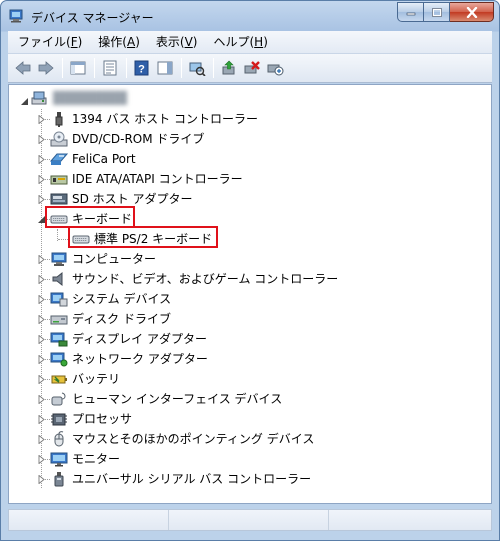 This screenshot has height=541, width=500. What do you see at coordinates (131, 42) in the screenshot?
I see `menu-action-accesskey: A` at bounding box center [131, 42].